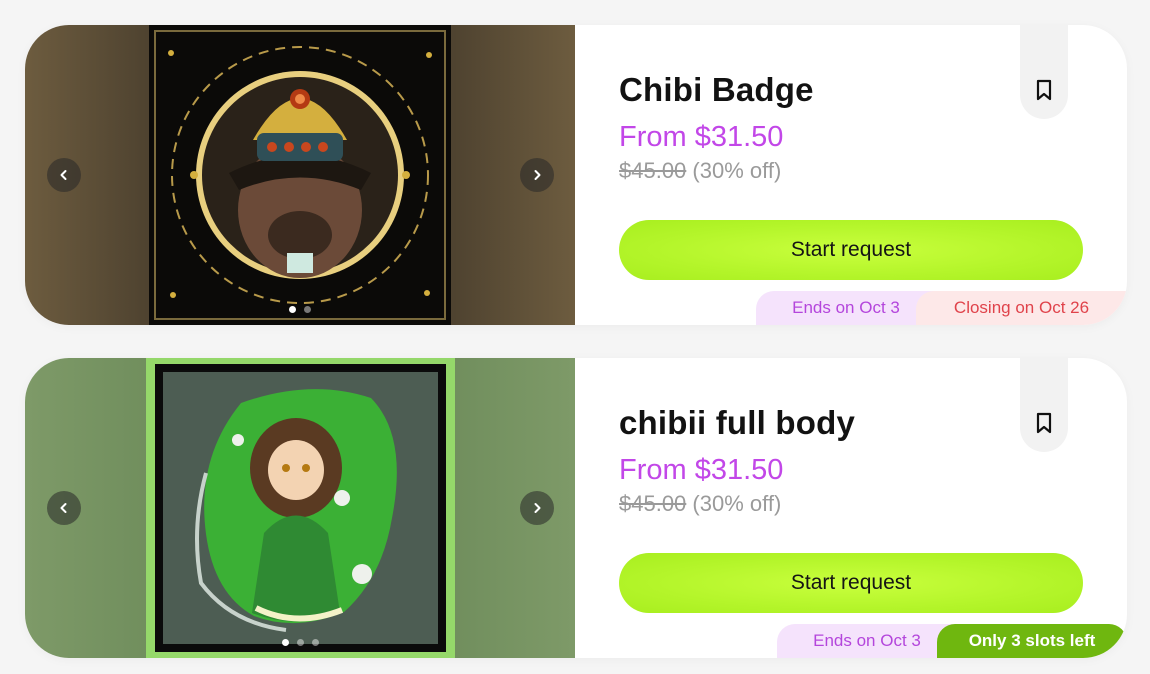 The width and height of the screenshot is (1150, 674). Describe the element at coordinates (737, 422) in the screenshot. I see `listing-title: chibii full body` at that location.